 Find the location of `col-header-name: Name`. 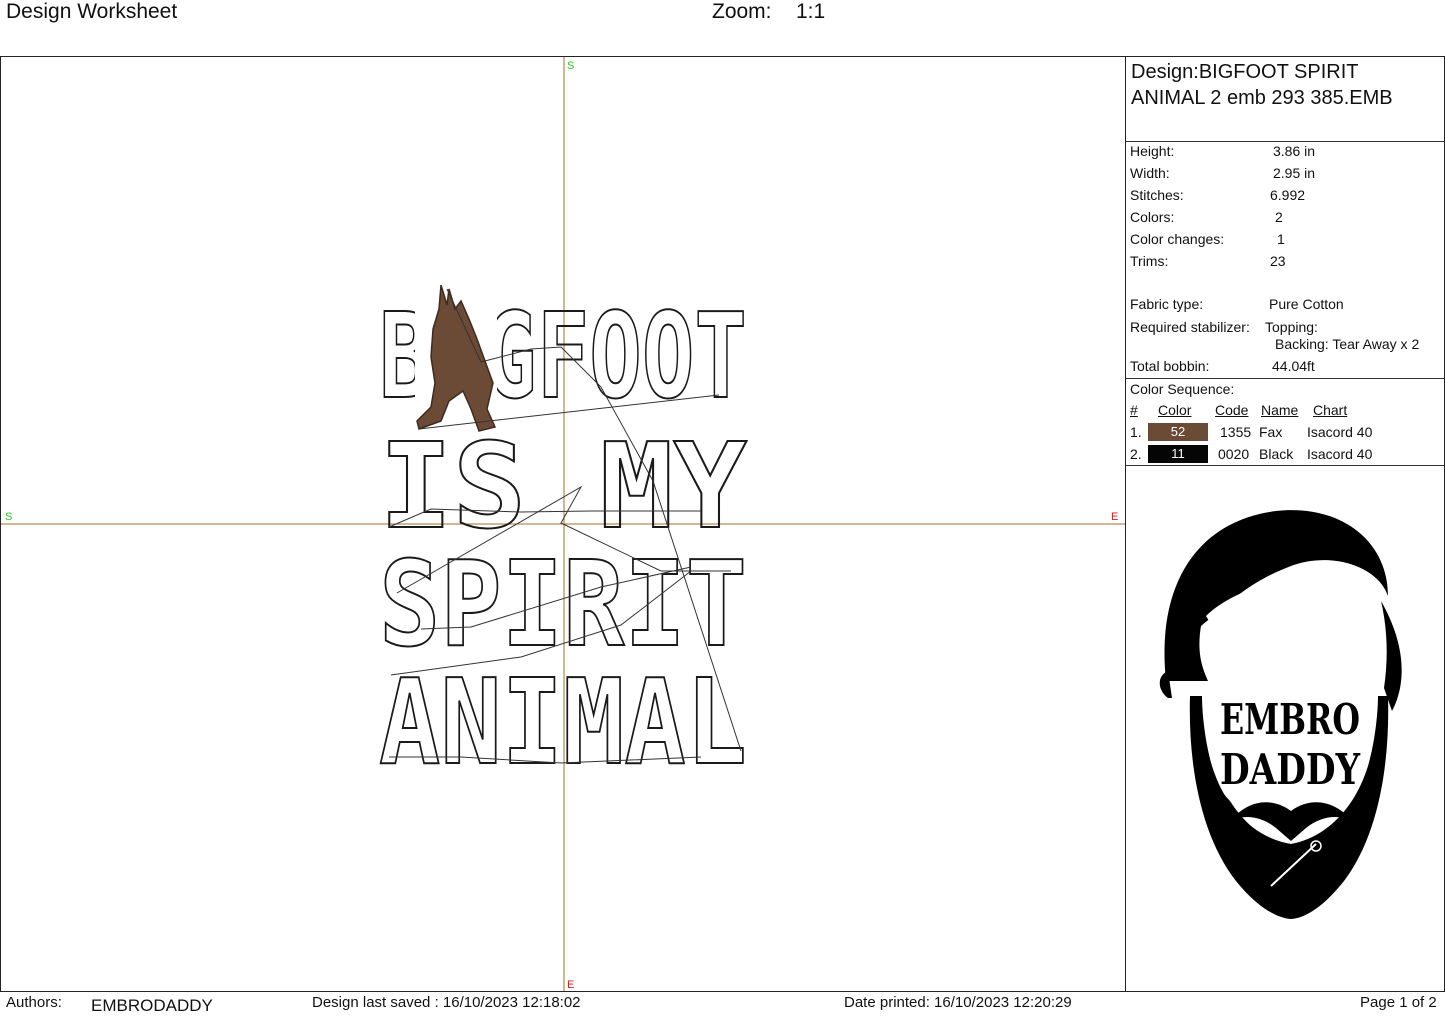

col-header-name: Name is located at coordinates (1280, 410).